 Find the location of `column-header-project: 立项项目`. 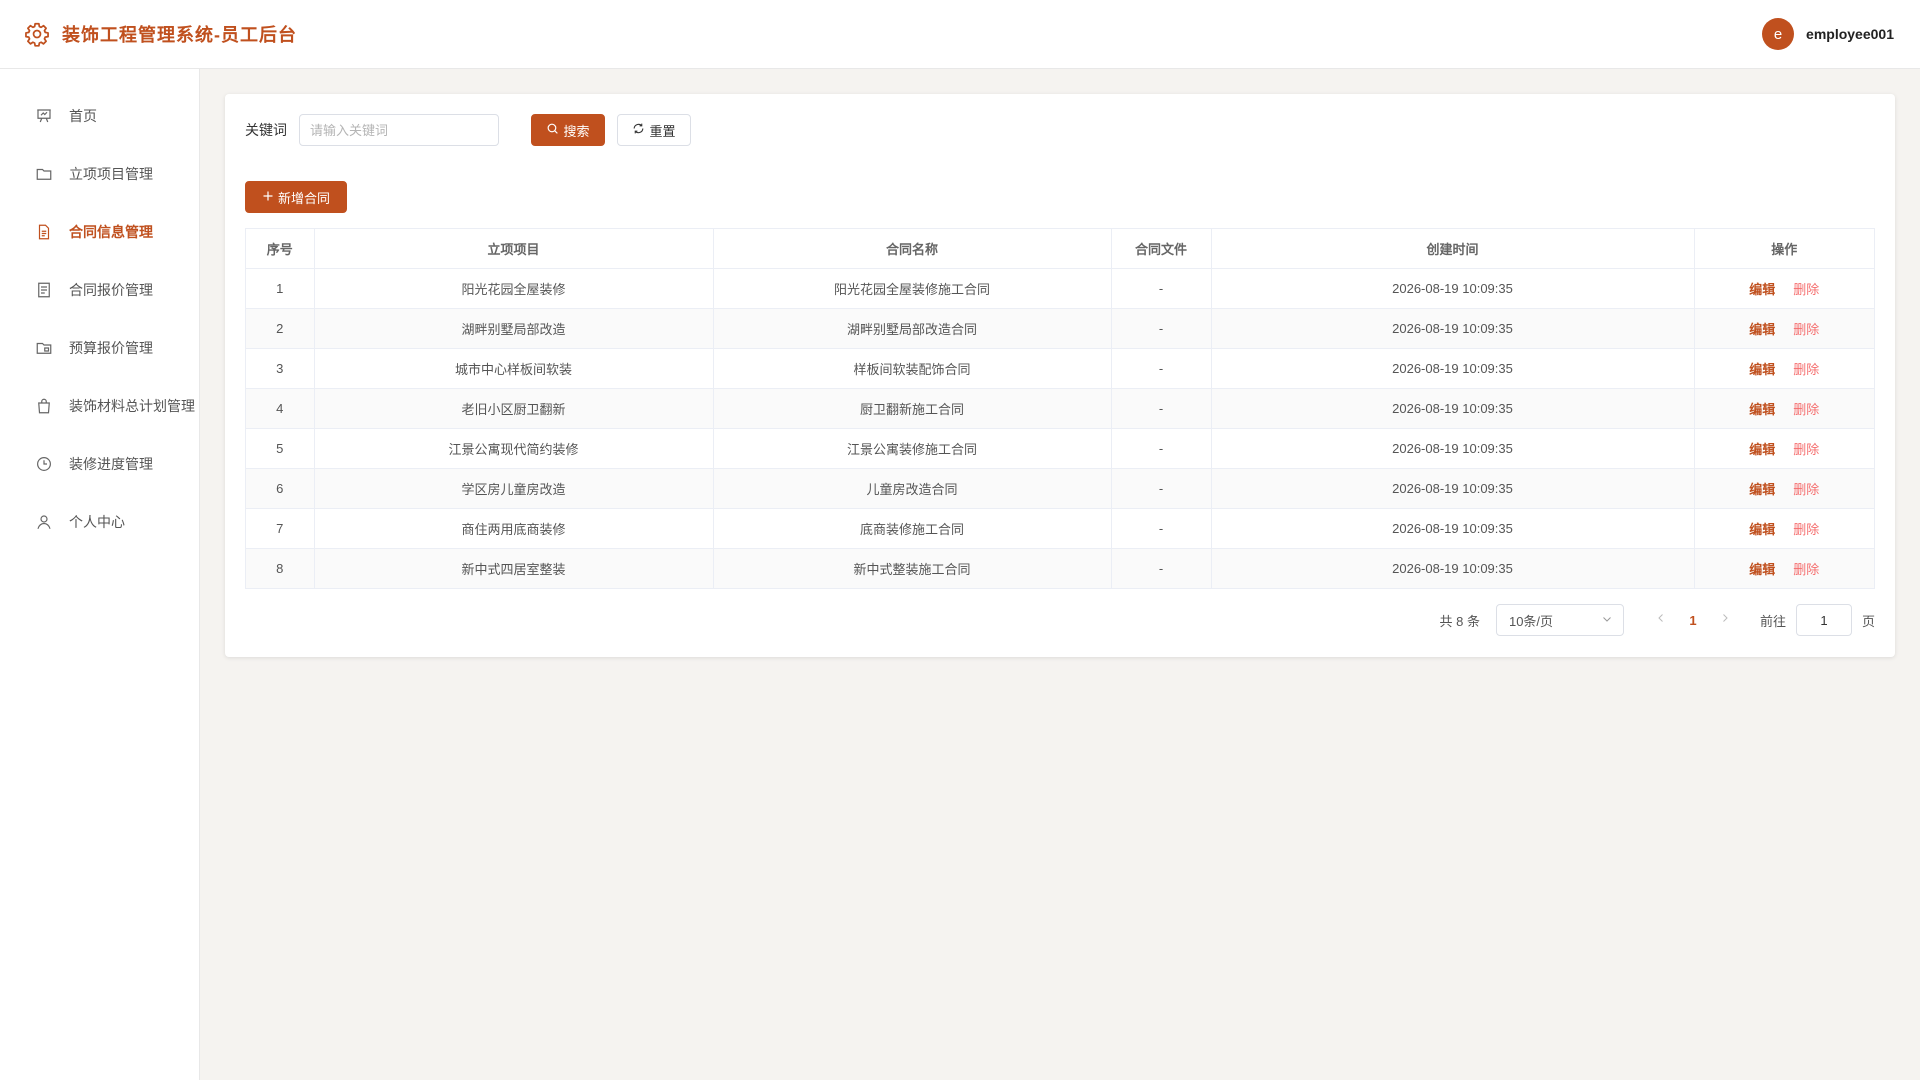

column-header-project: 立项项目 is located at coordinates (514, 249).